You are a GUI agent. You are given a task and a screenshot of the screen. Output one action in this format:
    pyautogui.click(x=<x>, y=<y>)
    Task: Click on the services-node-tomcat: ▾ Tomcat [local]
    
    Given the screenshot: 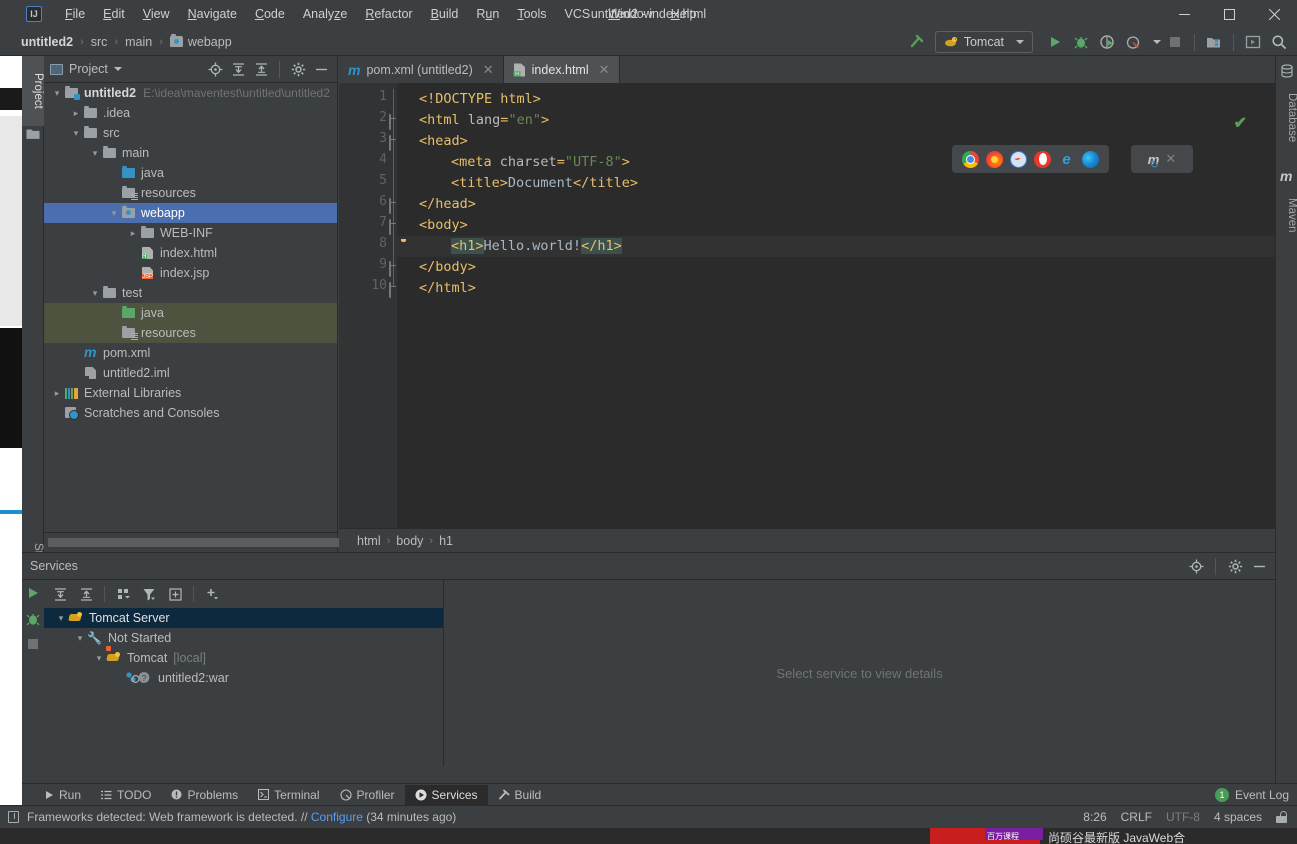 What is the action you would take?
    pyautogui.click(x=243, y=657)
    